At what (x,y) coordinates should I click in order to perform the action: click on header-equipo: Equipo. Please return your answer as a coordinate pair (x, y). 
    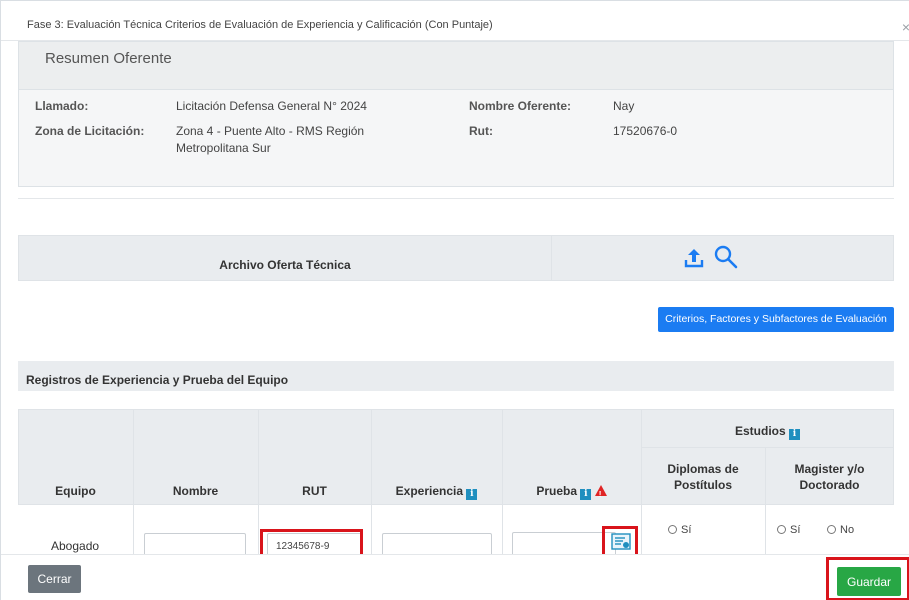
    Looking at the image, I should click on (75, 491).